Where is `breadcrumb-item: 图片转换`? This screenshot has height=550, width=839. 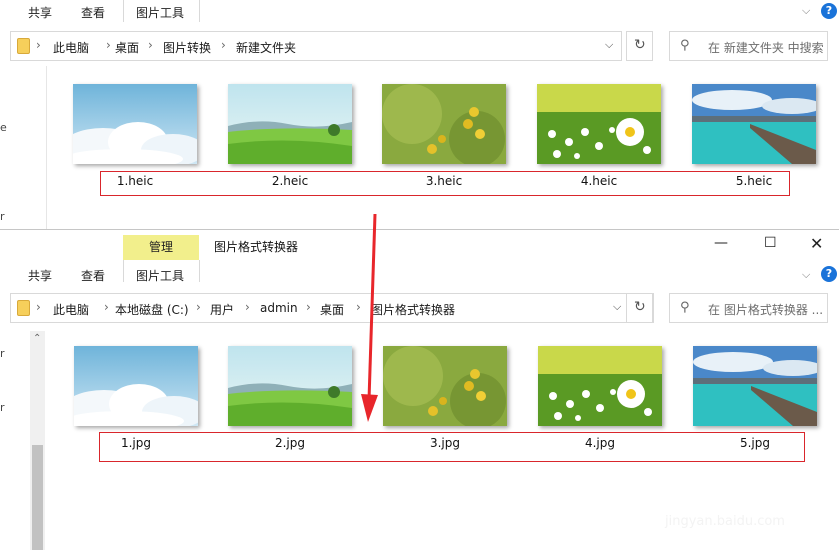 breadcrumb-item: 图片转换 is located at coordinates (187, 47).